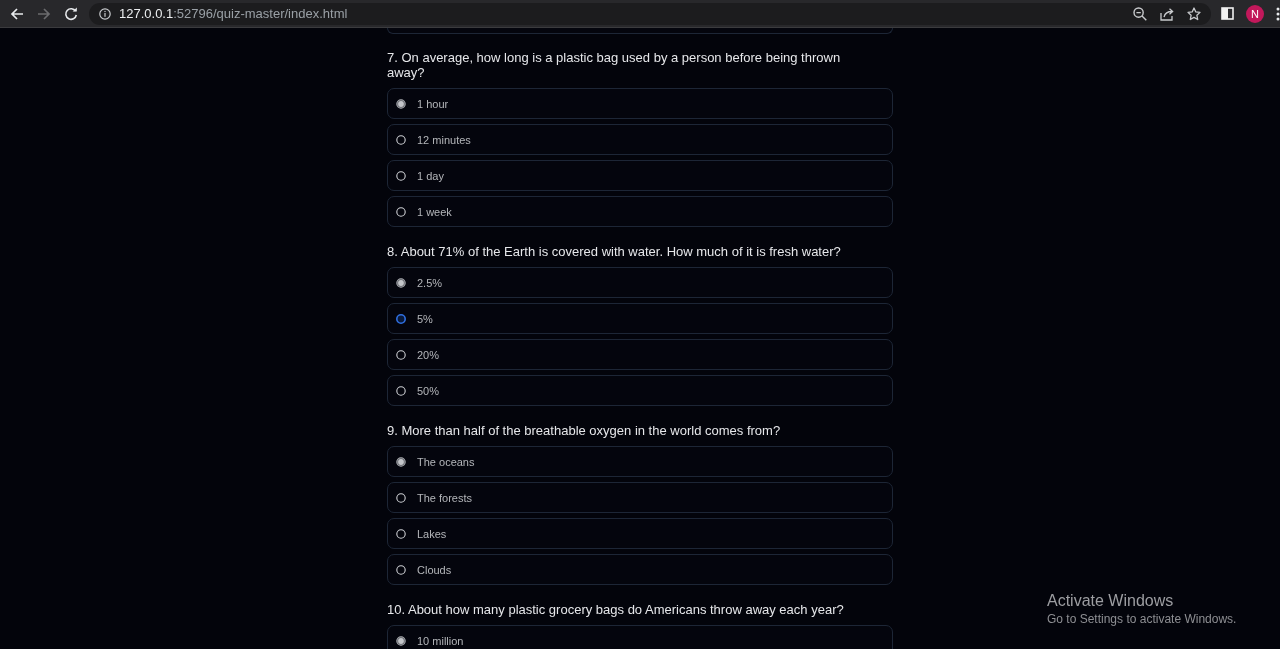  What do you see at coordinates (1278, 13) in the screenshot?
I see `kebab-menu-icon` at bounding box center [1278, 13].